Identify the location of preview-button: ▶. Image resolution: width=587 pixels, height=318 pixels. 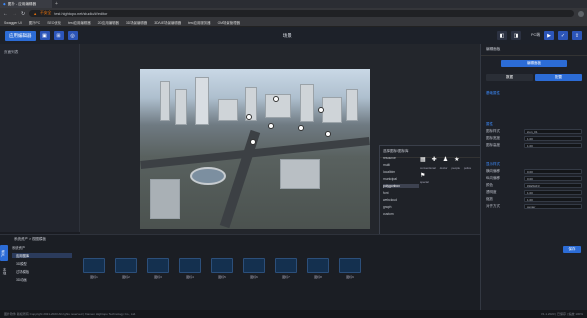
(549, 35).